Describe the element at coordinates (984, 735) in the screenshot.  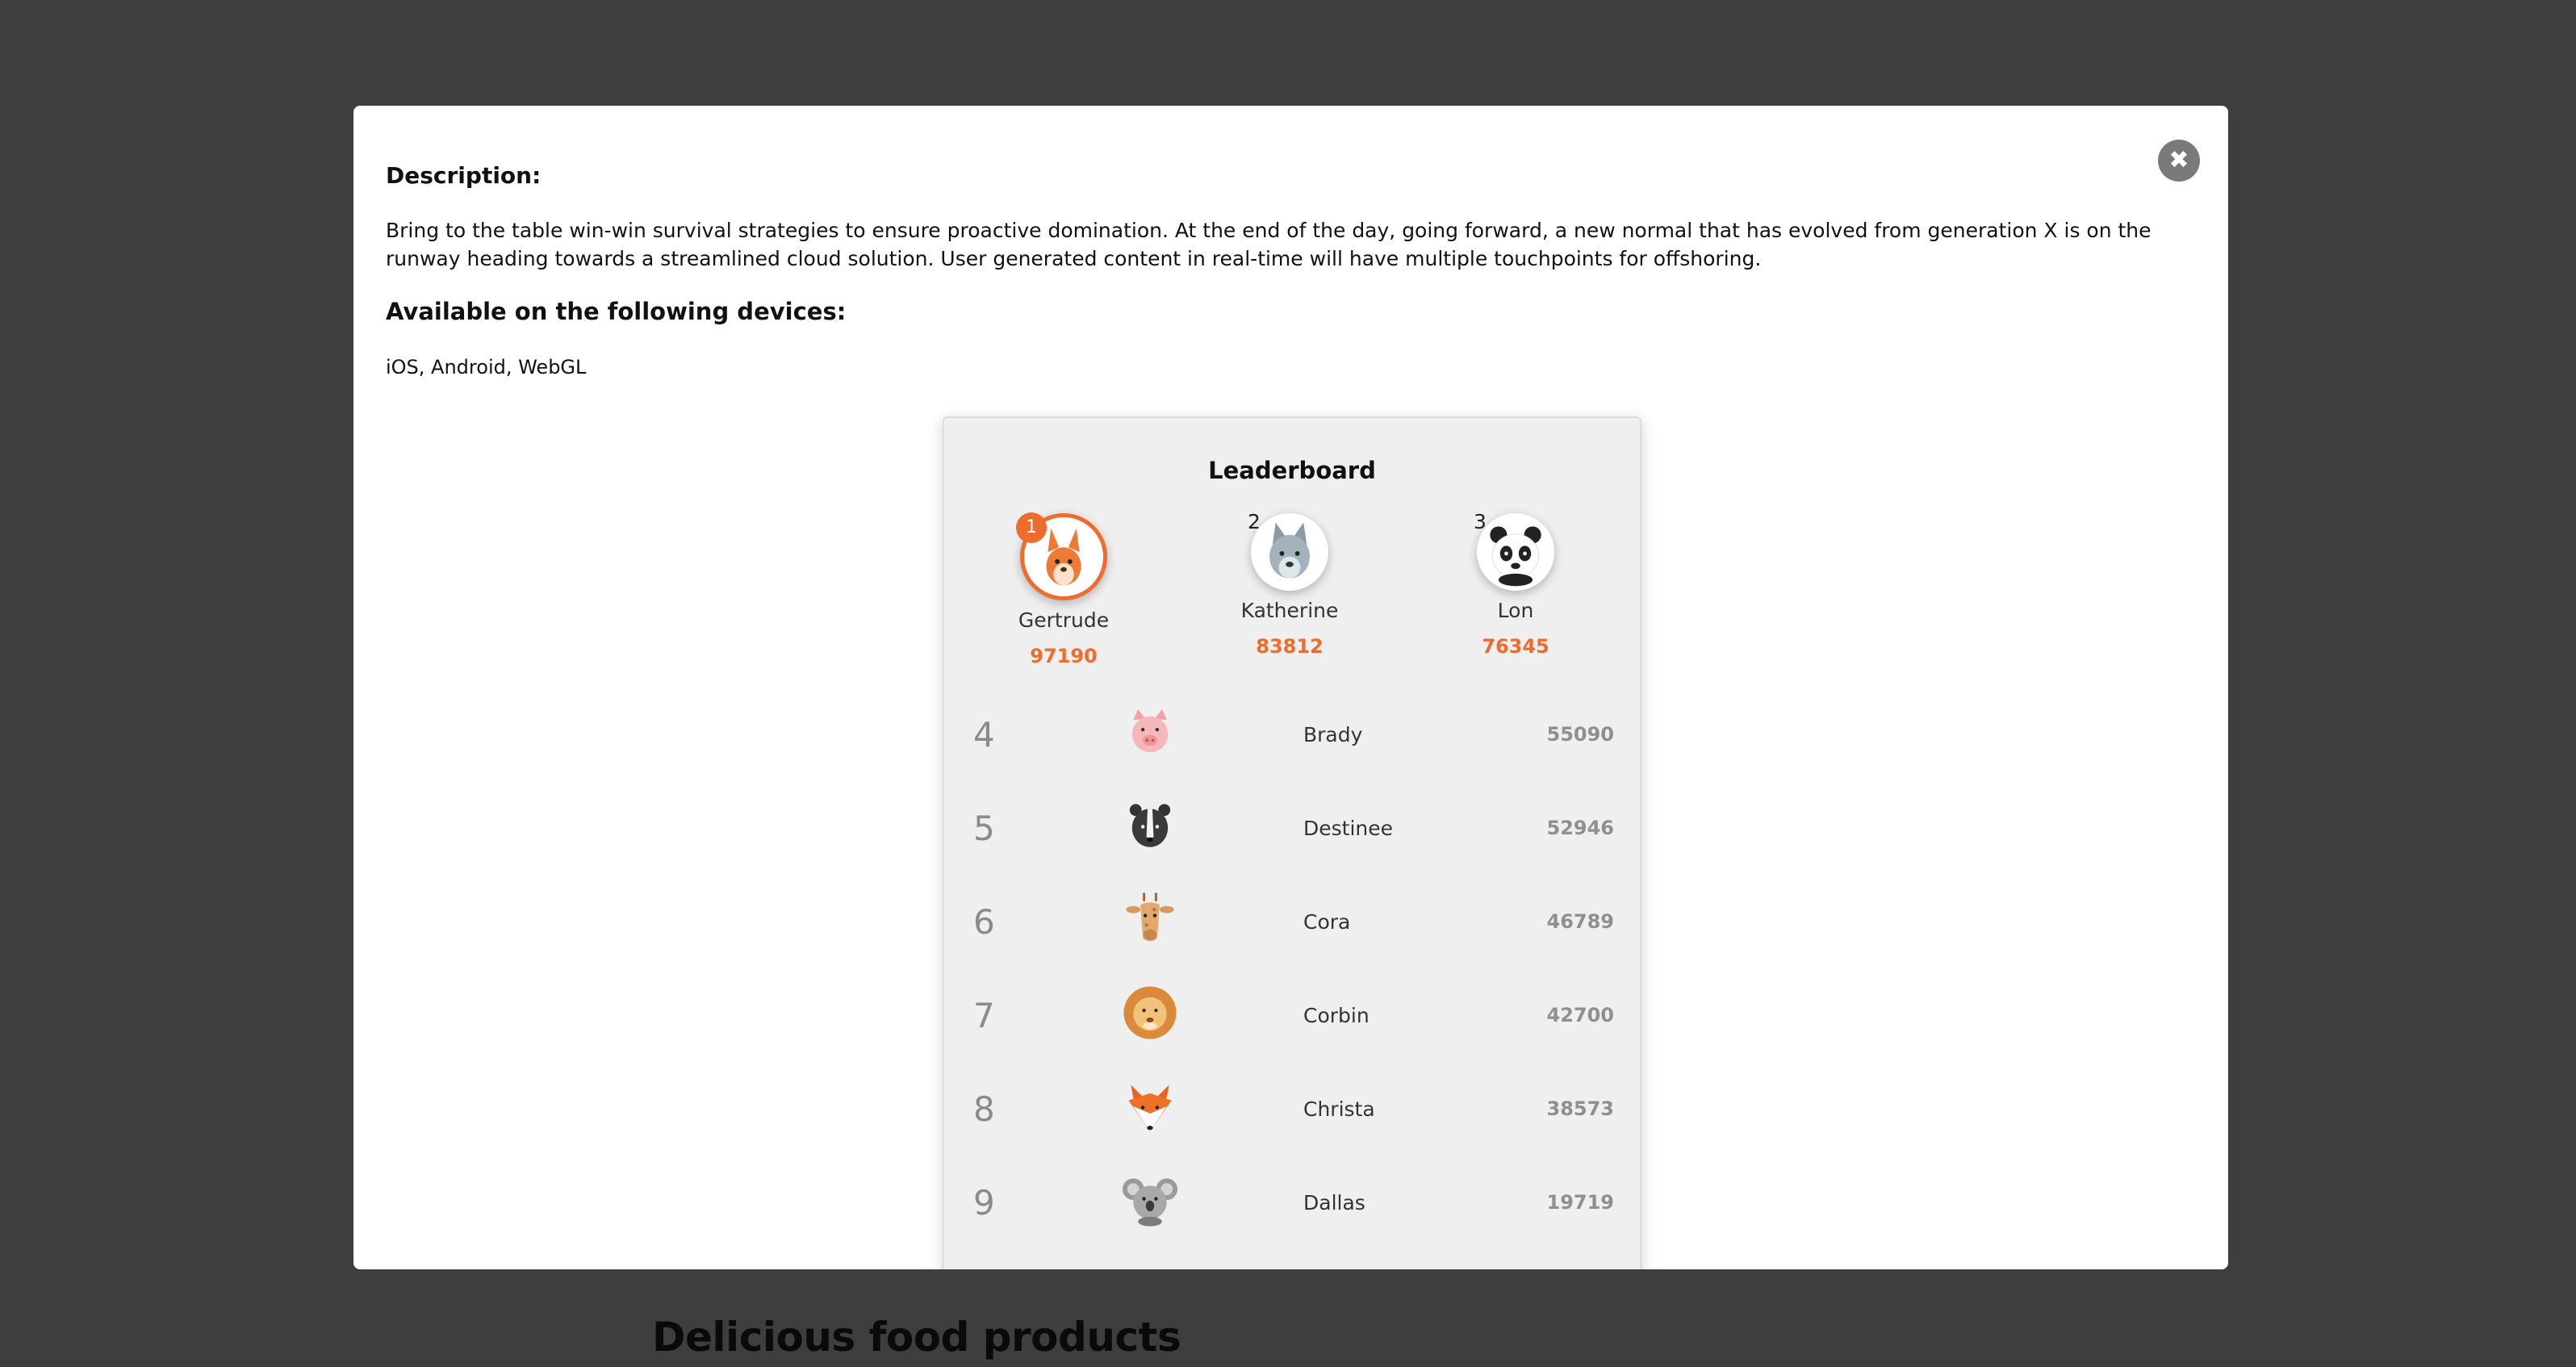
I see `row-rank: 4` at that location.